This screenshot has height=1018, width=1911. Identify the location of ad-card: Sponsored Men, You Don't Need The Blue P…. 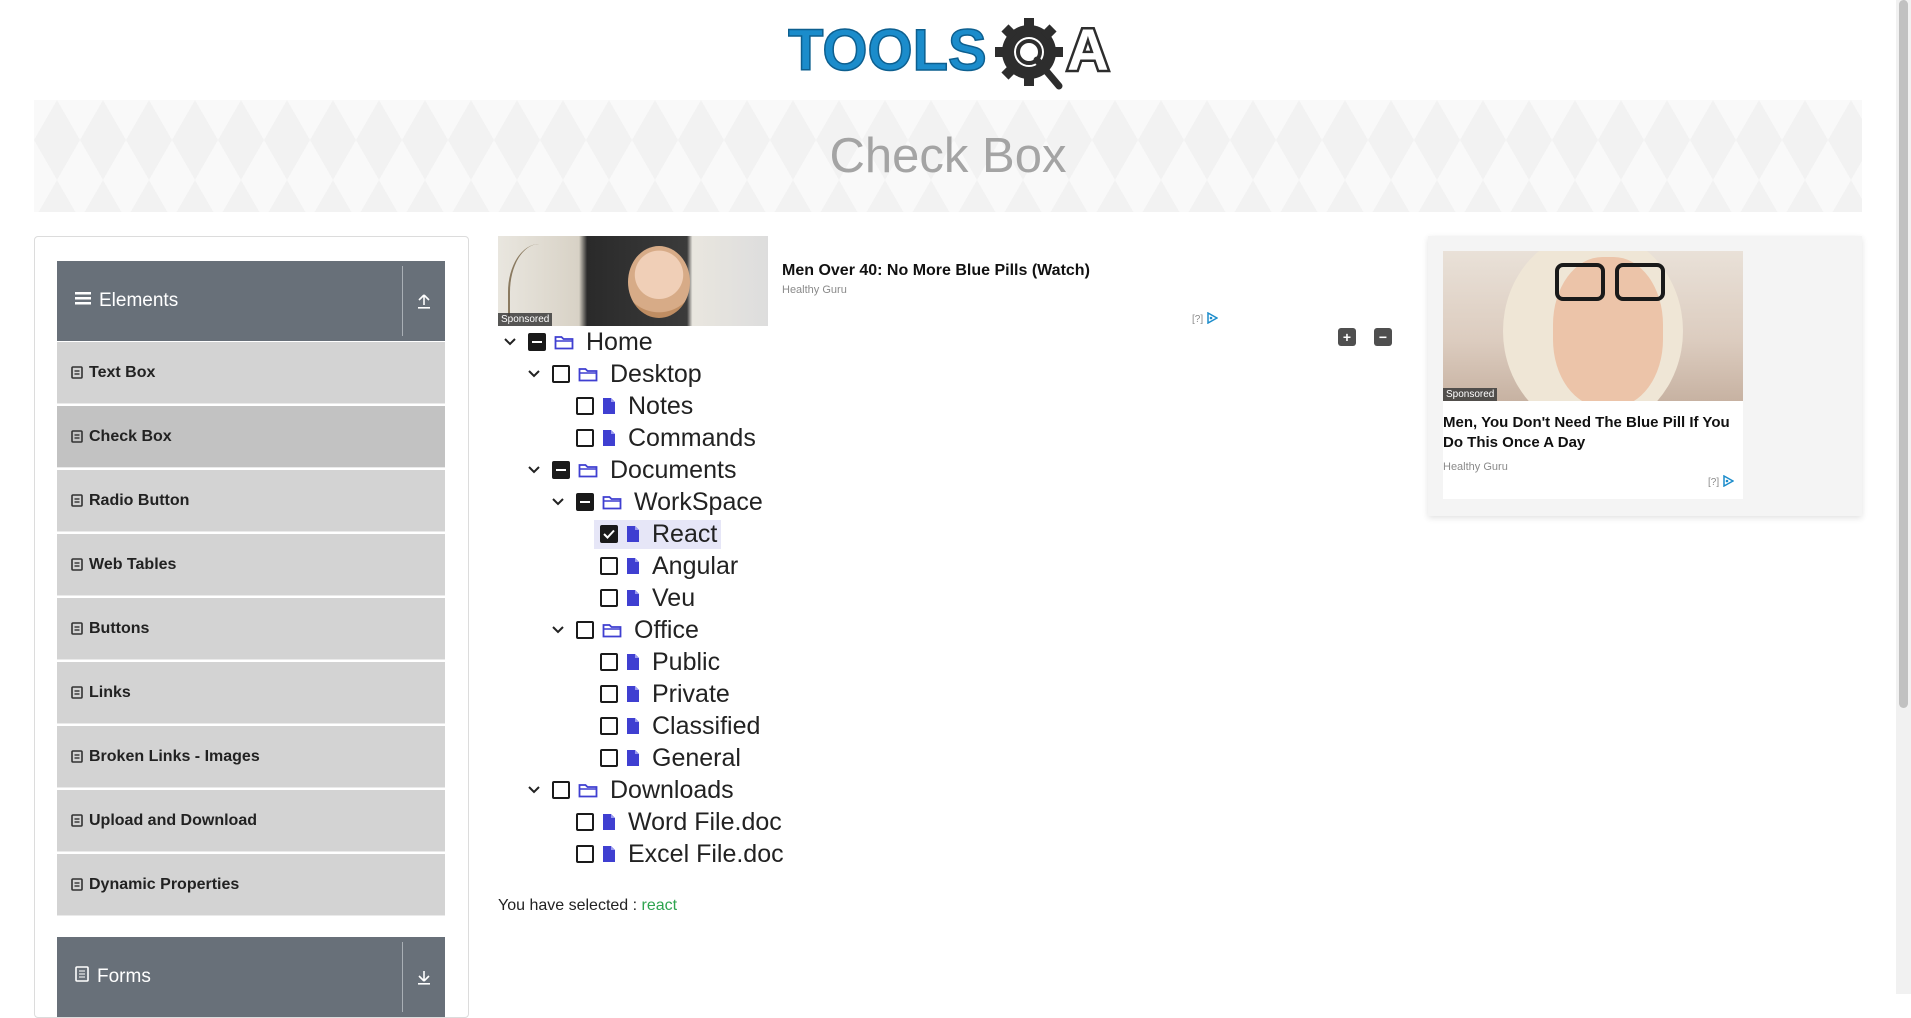
(1593, 375).